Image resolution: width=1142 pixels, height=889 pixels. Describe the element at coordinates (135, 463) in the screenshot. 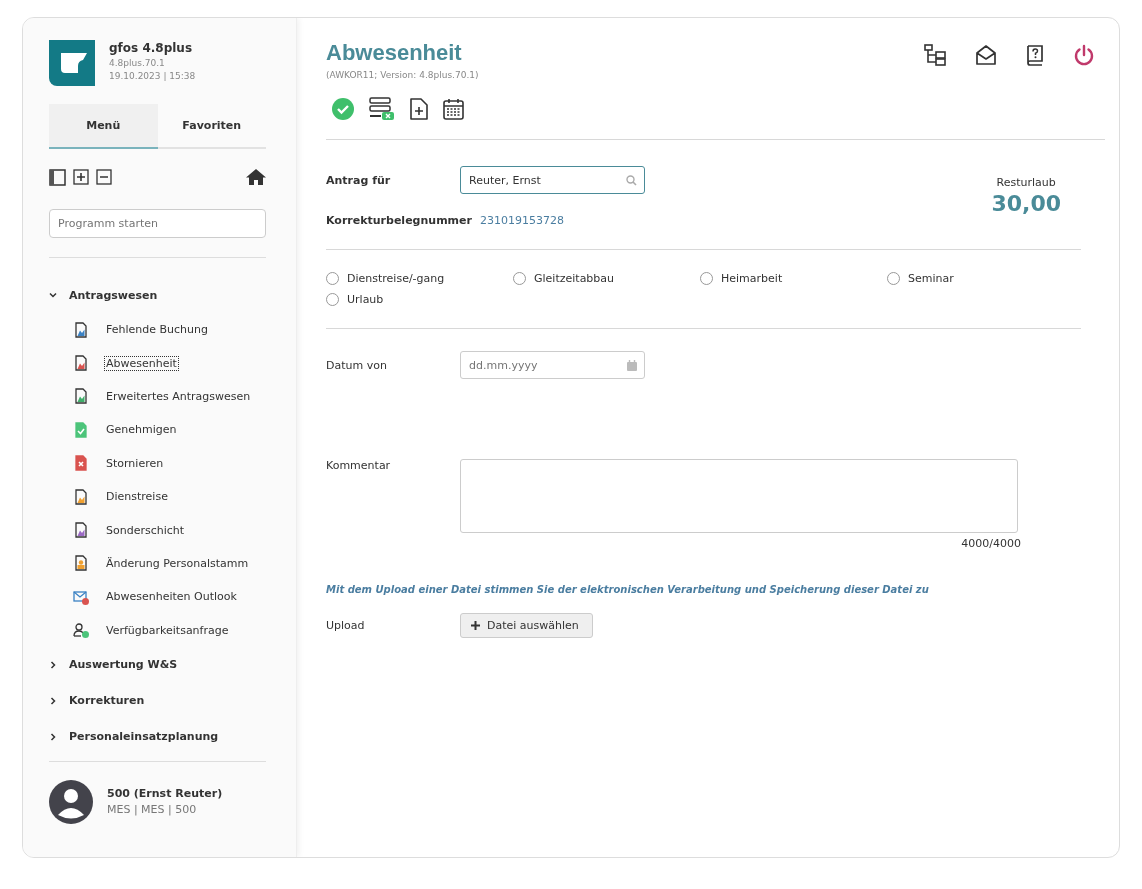

I see `menu-item: Stornieren` at that location.